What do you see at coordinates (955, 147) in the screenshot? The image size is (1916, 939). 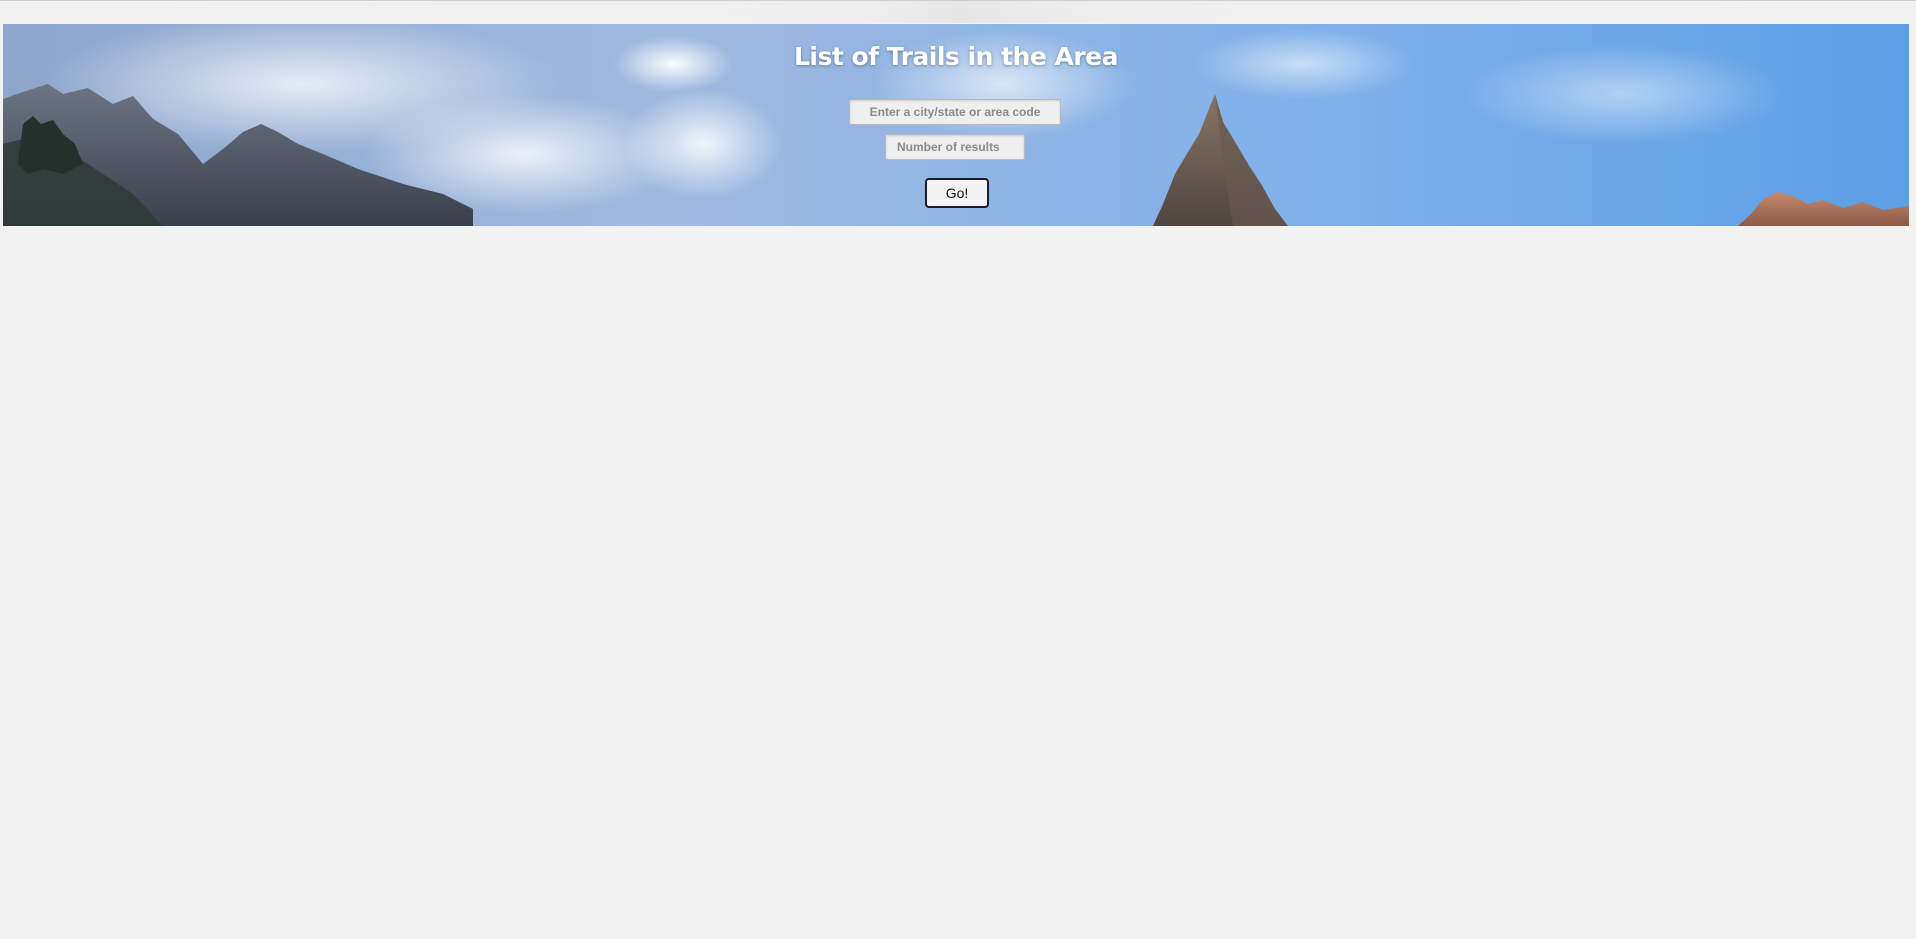 I see `results-count-input` at bounding box center [955, 147].